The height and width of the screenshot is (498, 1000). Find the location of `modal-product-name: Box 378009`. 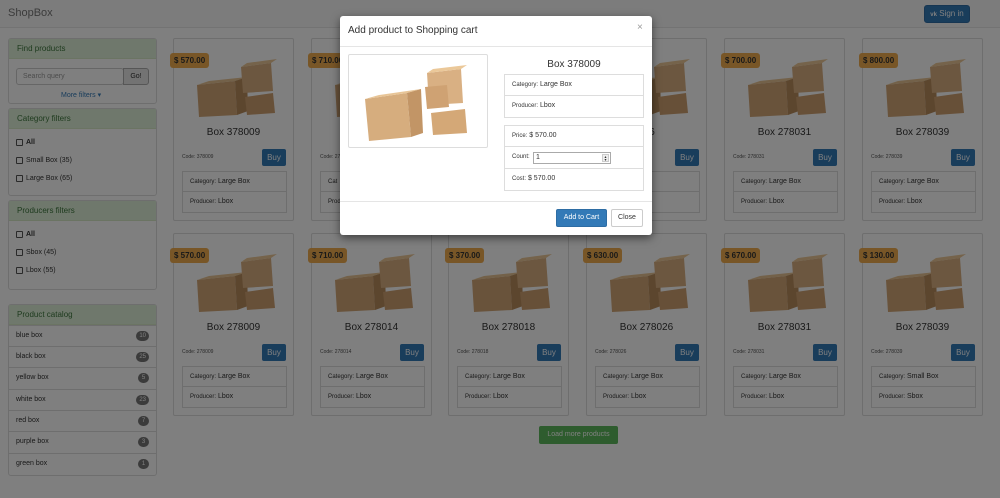

modal-product-name: Box 378009 is located at coordinates (574, 64).